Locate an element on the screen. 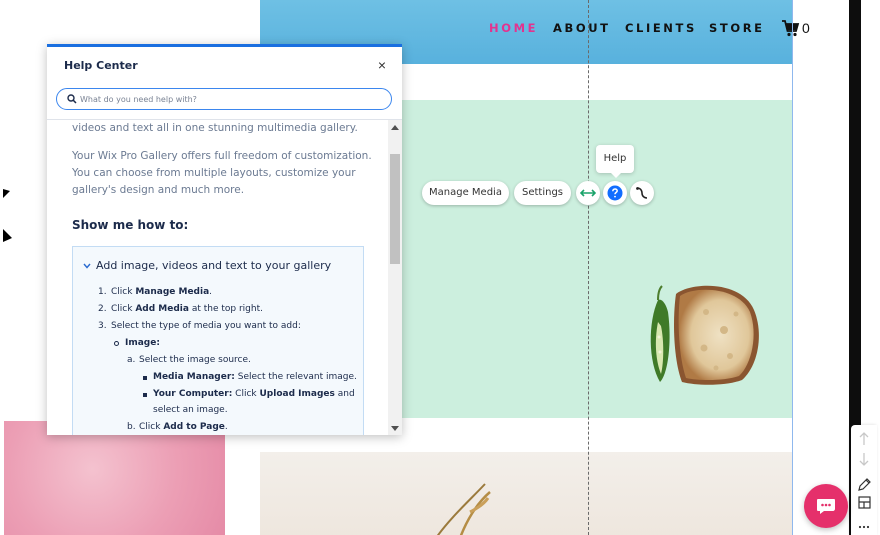 Image resolution: width=880 pixels, height=535 pixels. source-your-computer-cont: select an image. is located at coordinates (190, 410).